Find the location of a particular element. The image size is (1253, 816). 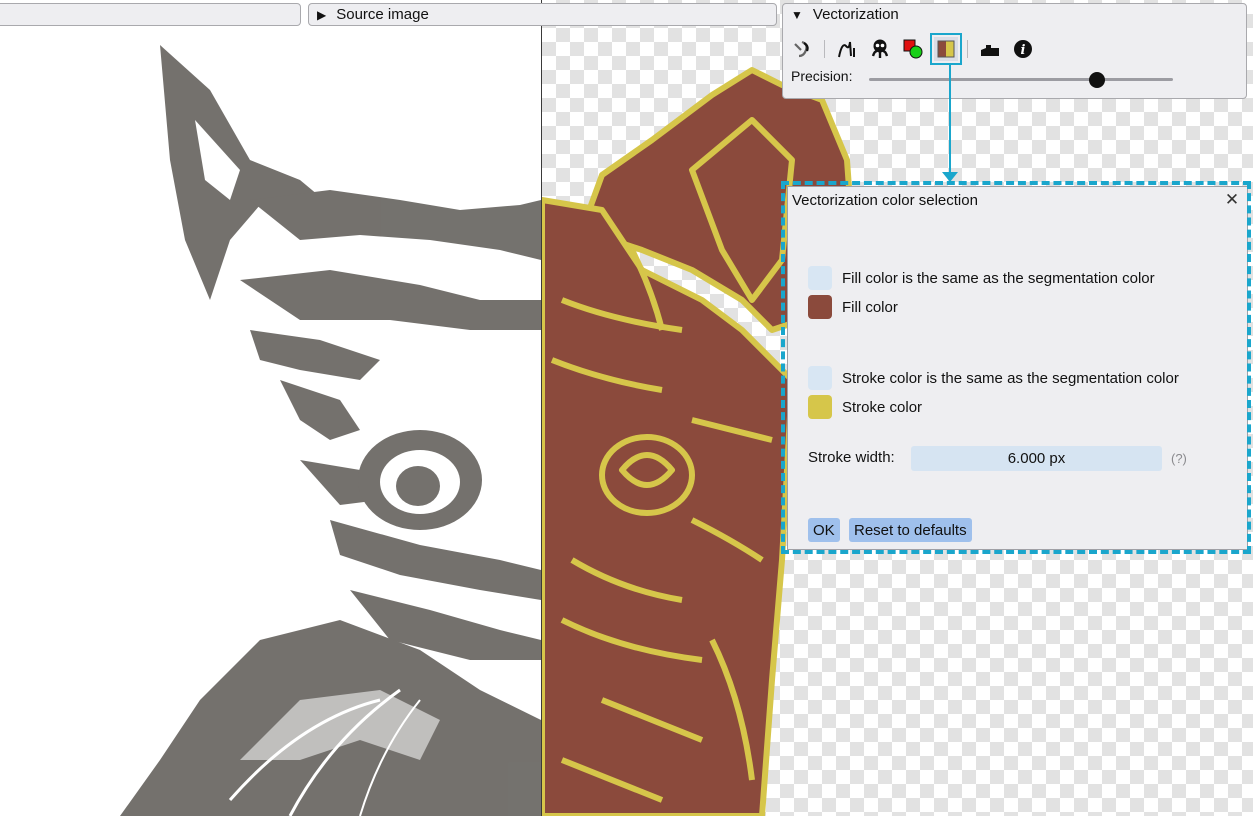

stroke-width-input: 6.000 px is located at coordinates (1036, 458).